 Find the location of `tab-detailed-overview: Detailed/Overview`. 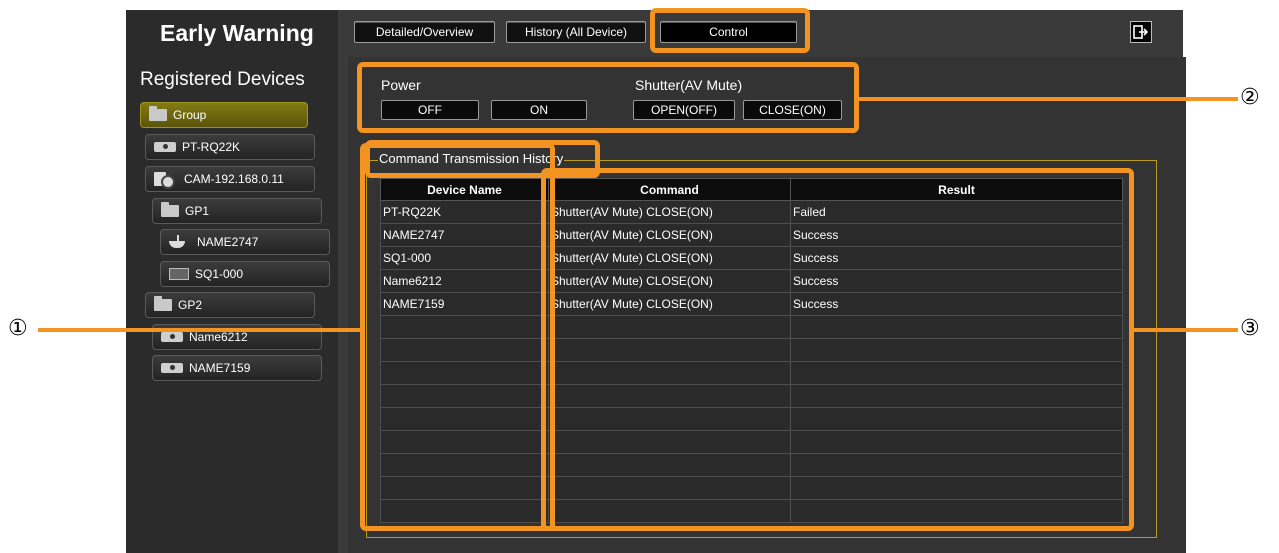

tab-detailed-overview: Detailed/Overview is located at coordinates (424, 32).